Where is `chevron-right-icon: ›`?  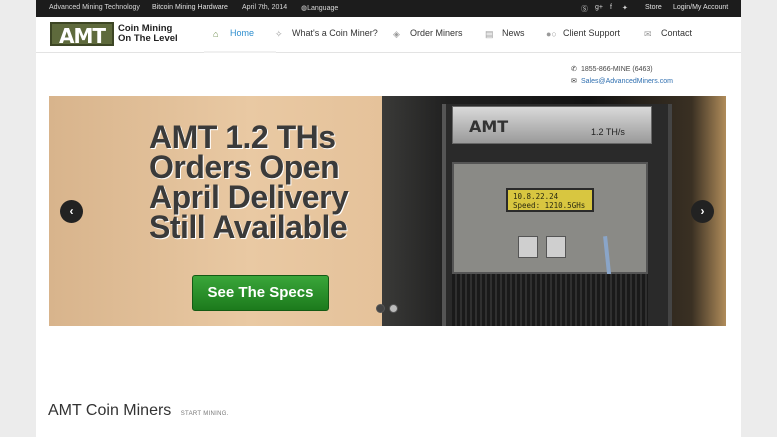
chevron-right-icon: › is located at coordinates (702, 211).